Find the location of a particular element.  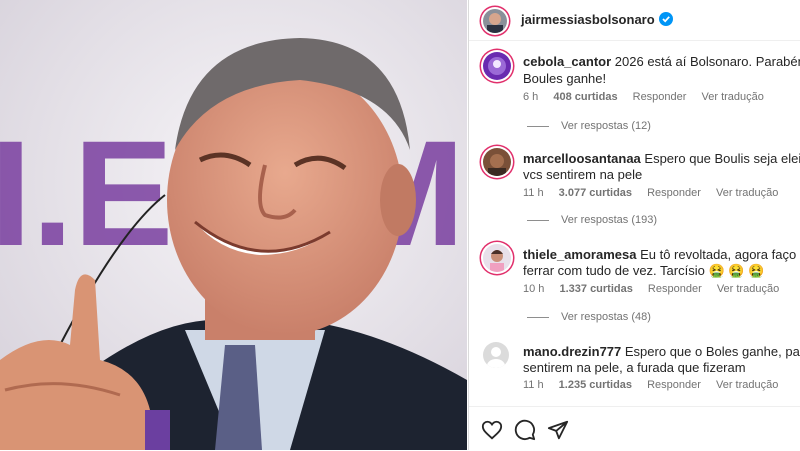

view-replies-label: Ver respostas (48) is located at coordinates (606, 317).